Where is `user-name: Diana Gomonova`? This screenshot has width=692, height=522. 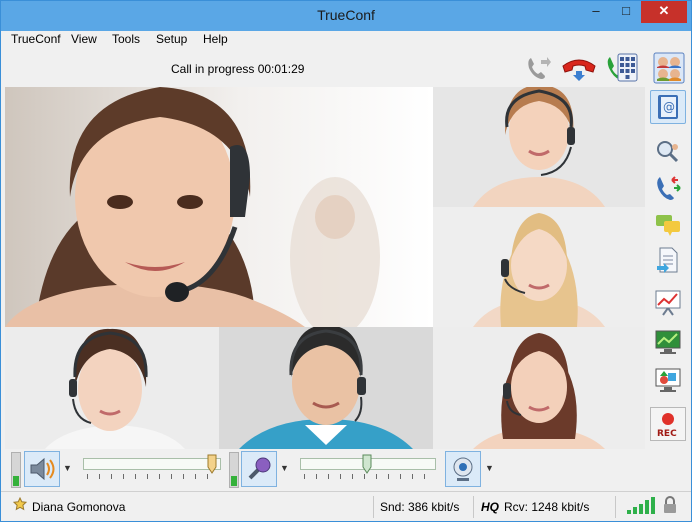
user-name: Diana Gomonova is located at coordinates (79, 507).